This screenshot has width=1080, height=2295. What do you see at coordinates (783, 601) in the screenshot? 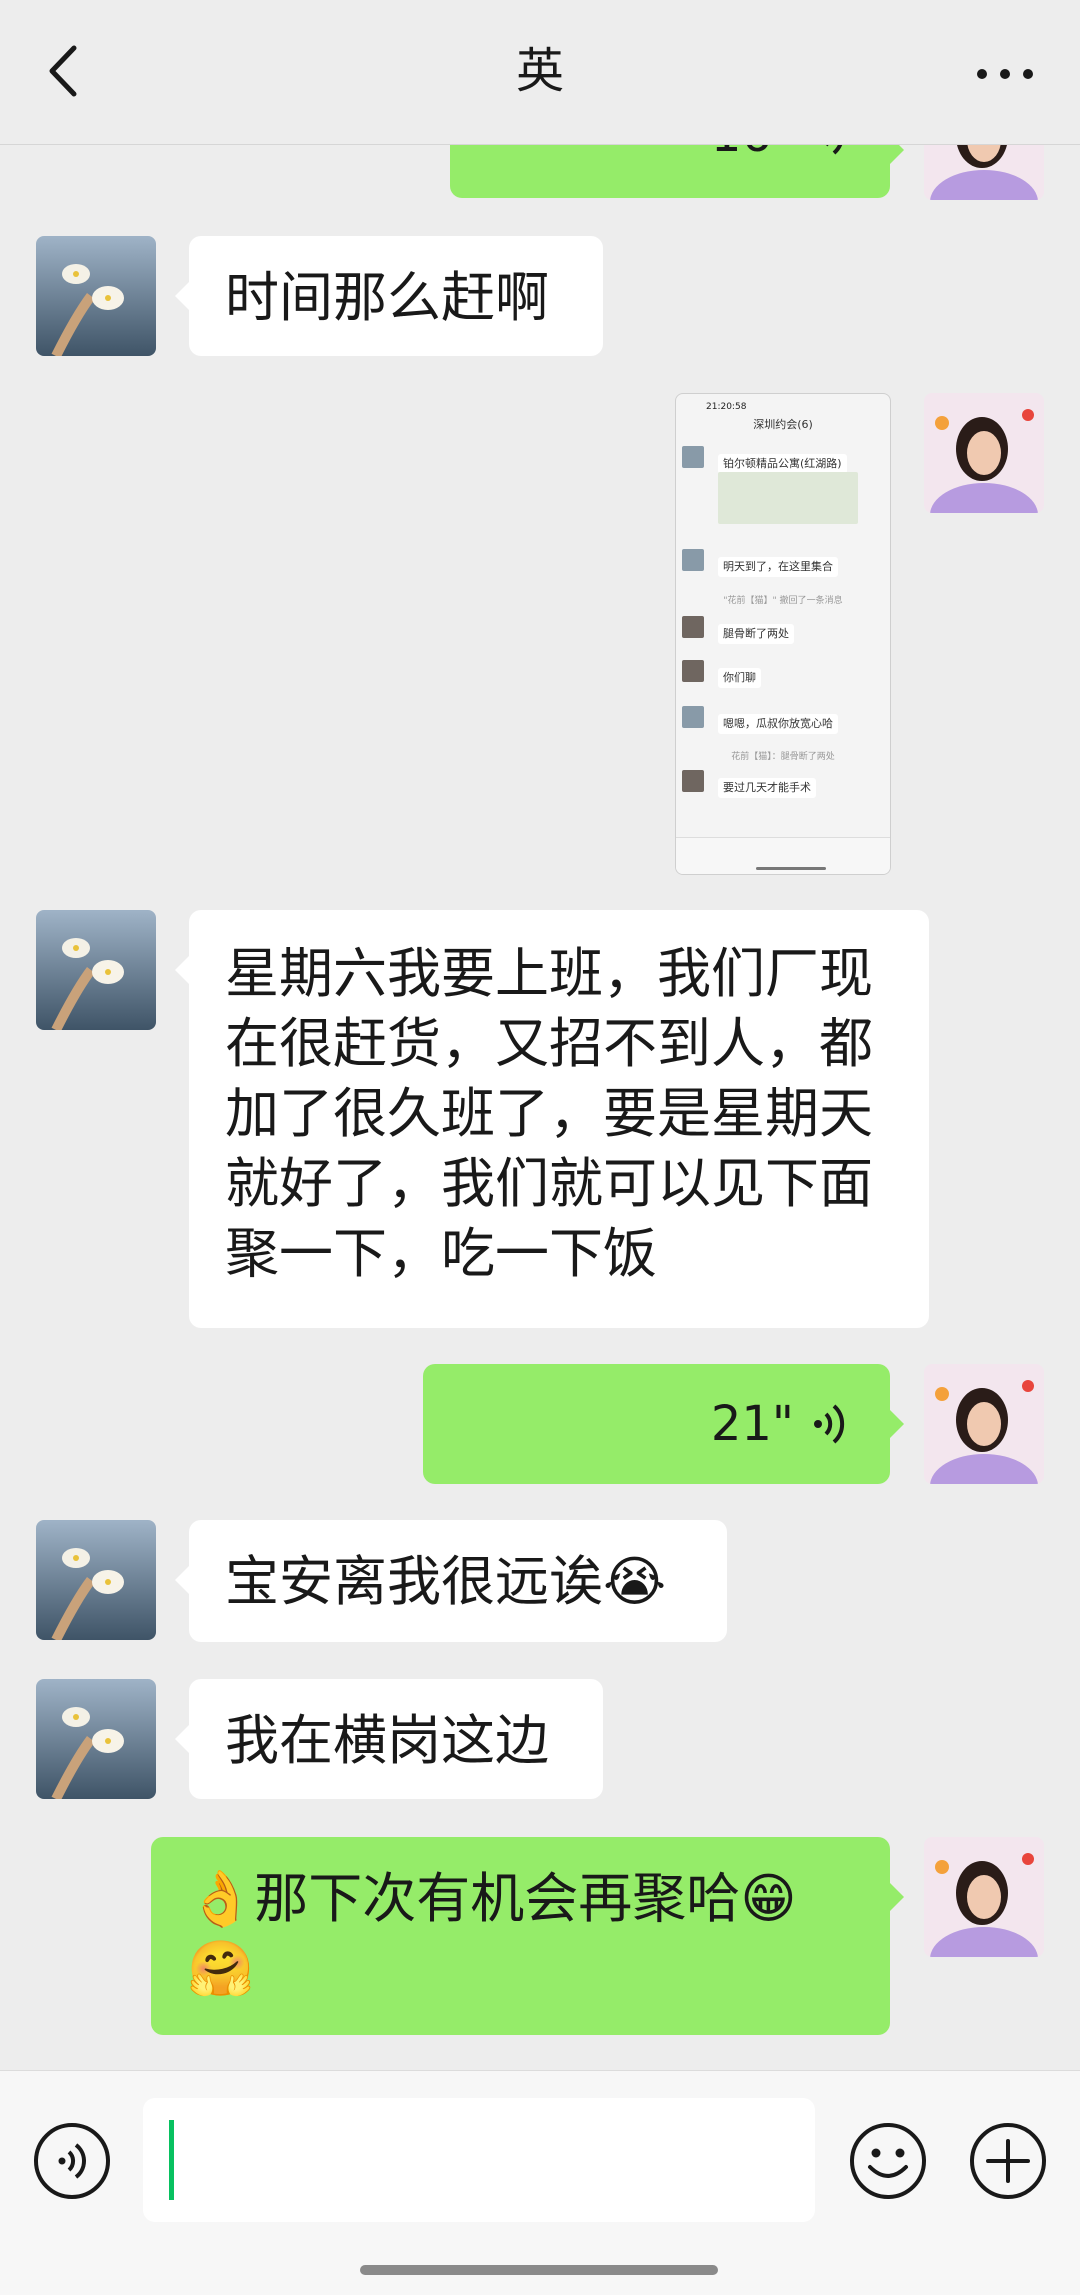
I see `thumb-system-note: "花前【猫】" 撤回了一条消息` at bounding box center [783, 601].